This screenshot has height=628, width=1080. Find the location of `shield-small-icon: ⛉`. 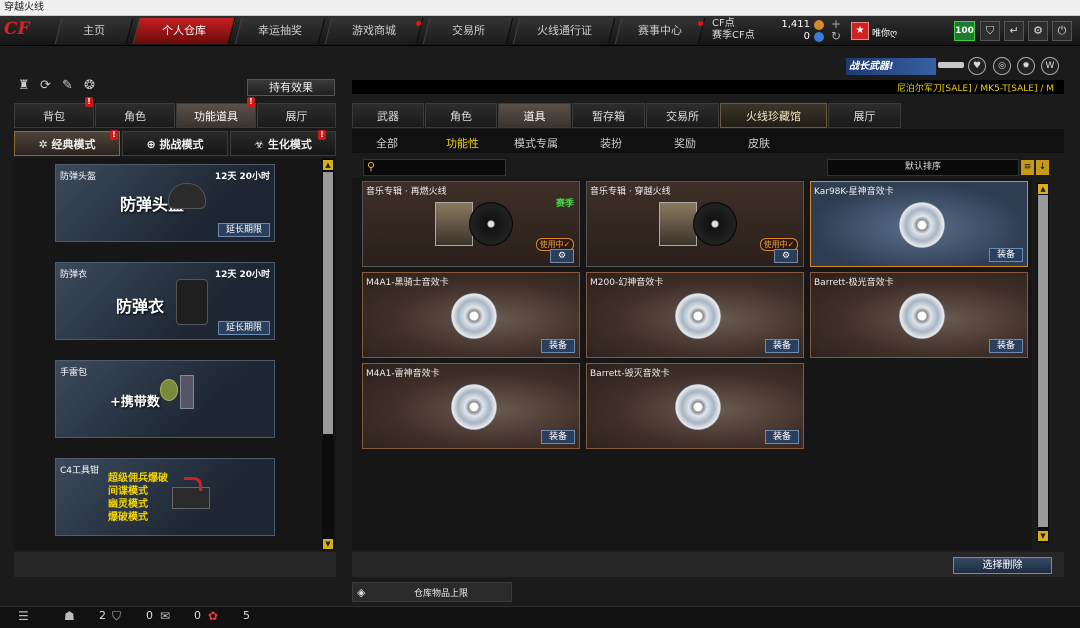

shield-small-icon: ⛉ is located at coordinates (116, 616).